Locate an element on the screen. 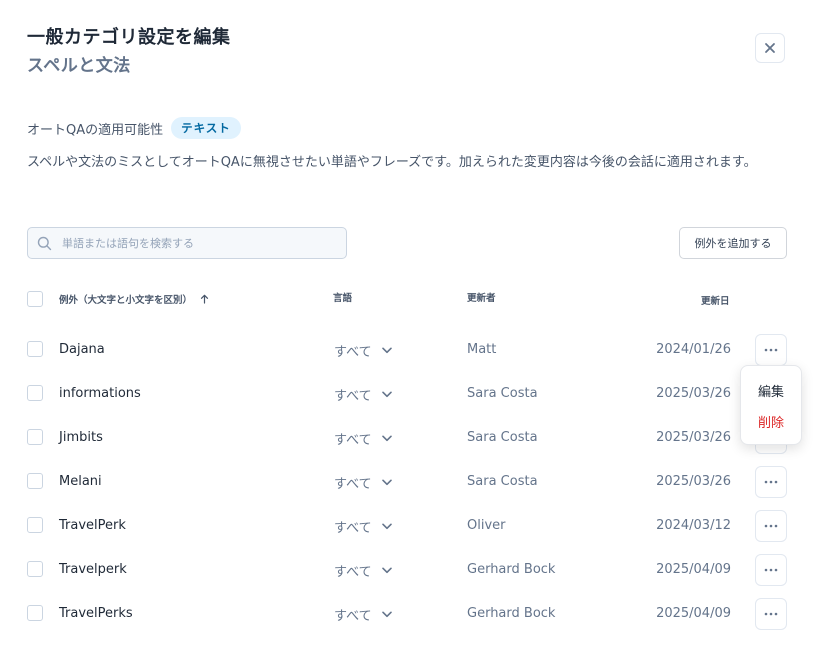 The width and height of the screenshot is (817, 660). menu-item-delete: 削除 is located at coordinates (771, 421).